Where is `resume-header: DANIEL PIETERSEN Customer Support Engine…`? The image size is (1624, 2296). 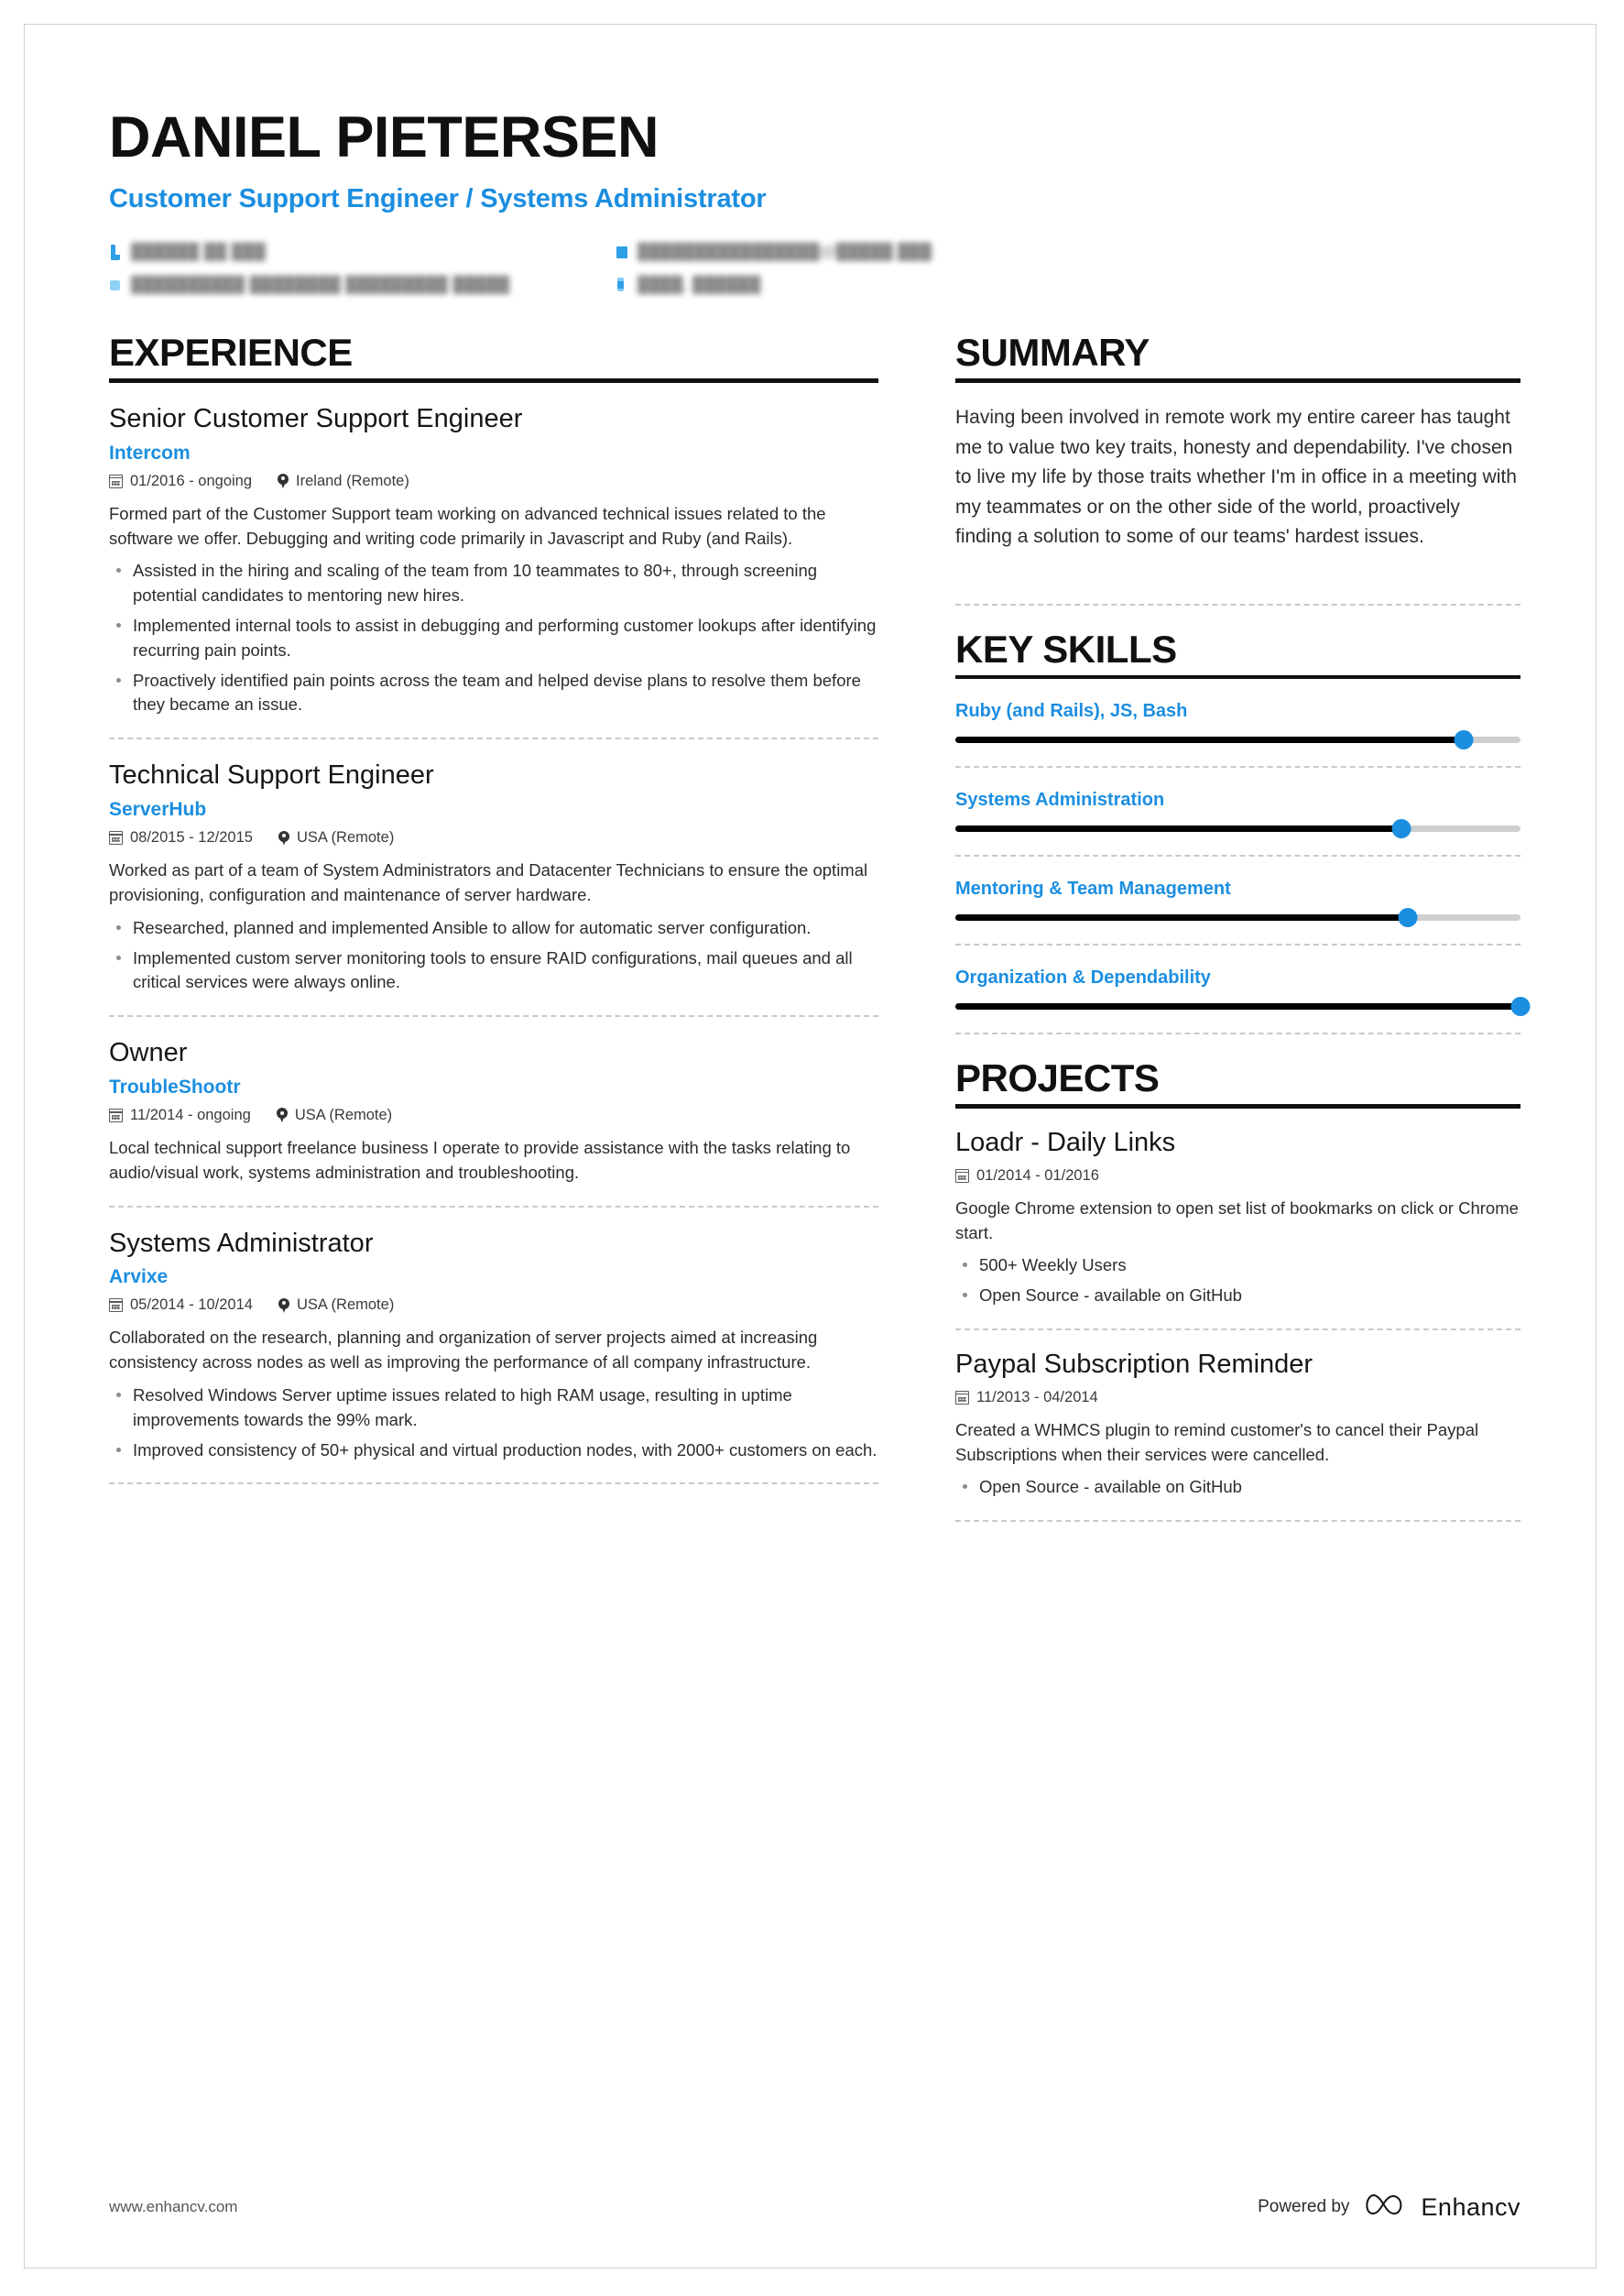
resume-header: DANIEL PIETERSEN Customer Support Engine… is located at coordinates (814, 203).